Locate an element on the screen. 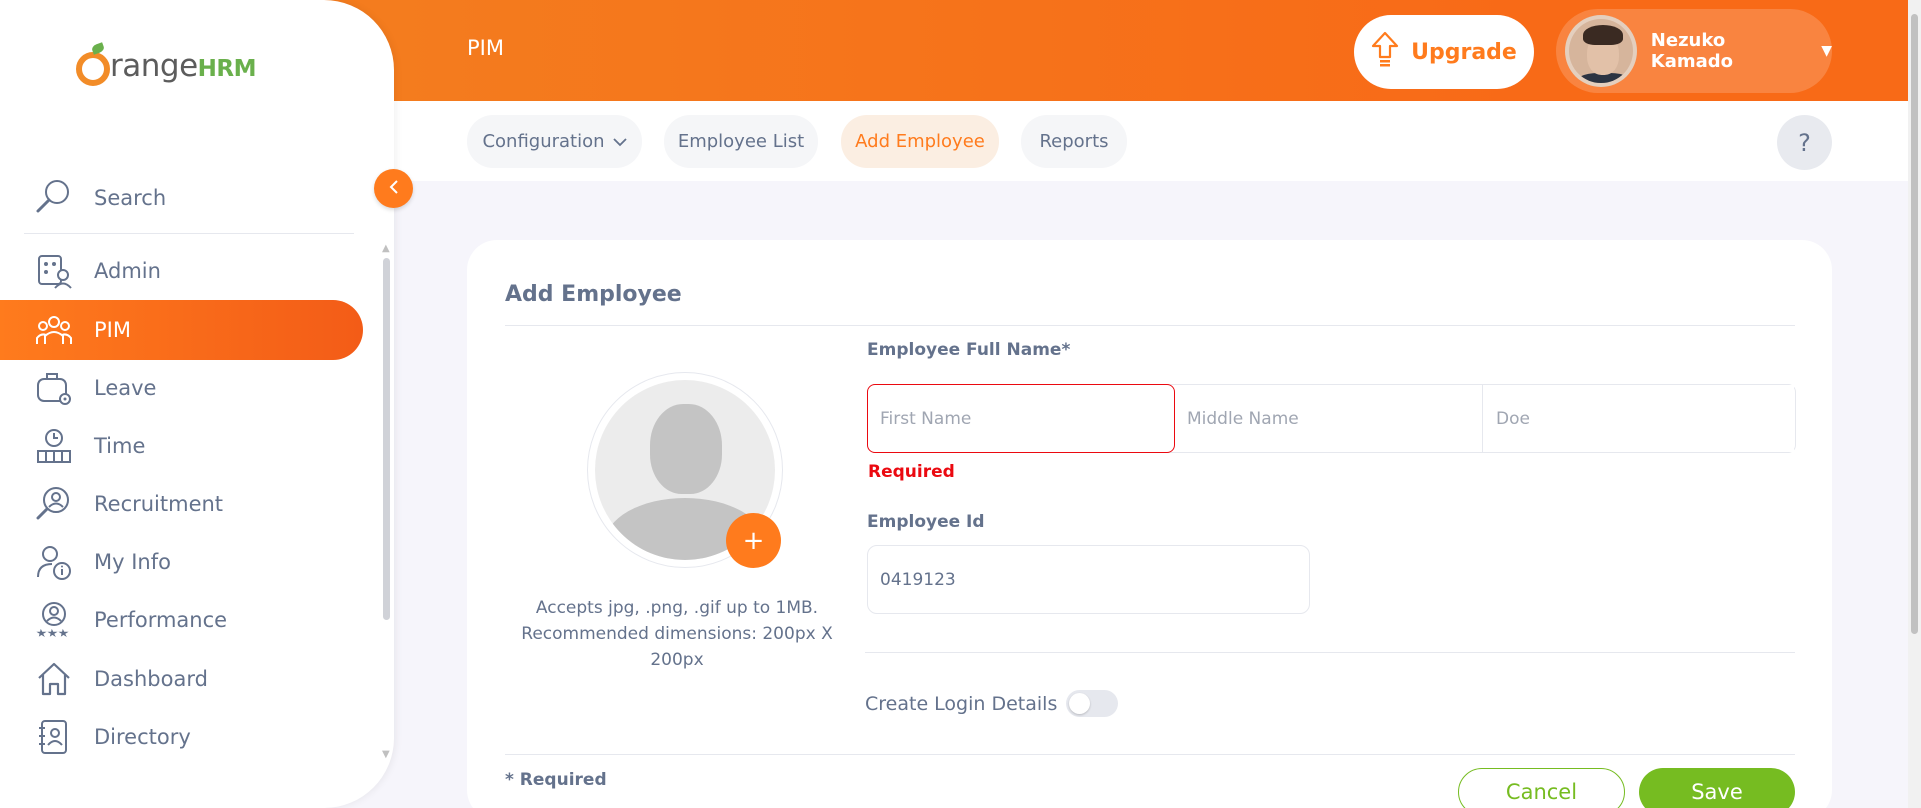 The width and height of the screenshot is (1921, 808). sidebar-item-my-info: My Info is located at coordinates (181, 562).